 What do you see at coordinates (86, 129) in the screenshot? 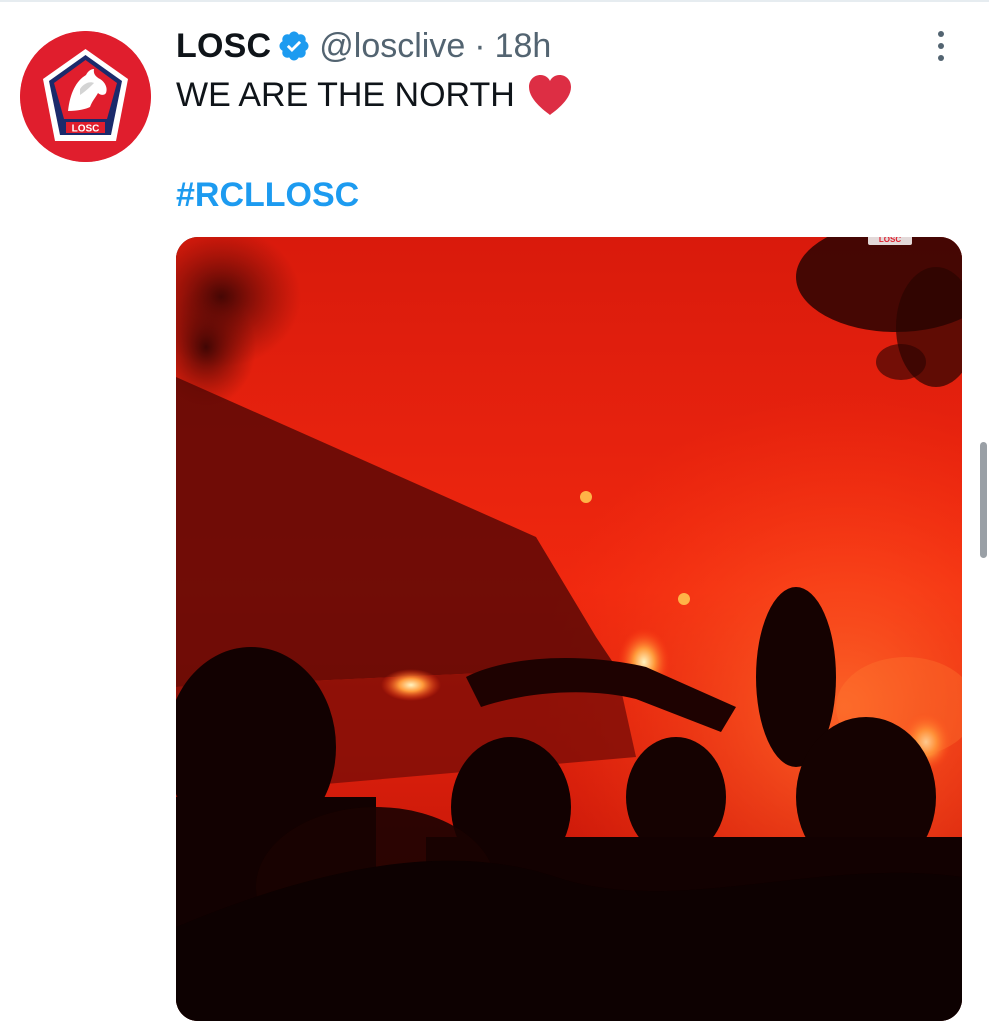
I see `avatar-logo-text: LOSC` at bounding box center [86, 129].